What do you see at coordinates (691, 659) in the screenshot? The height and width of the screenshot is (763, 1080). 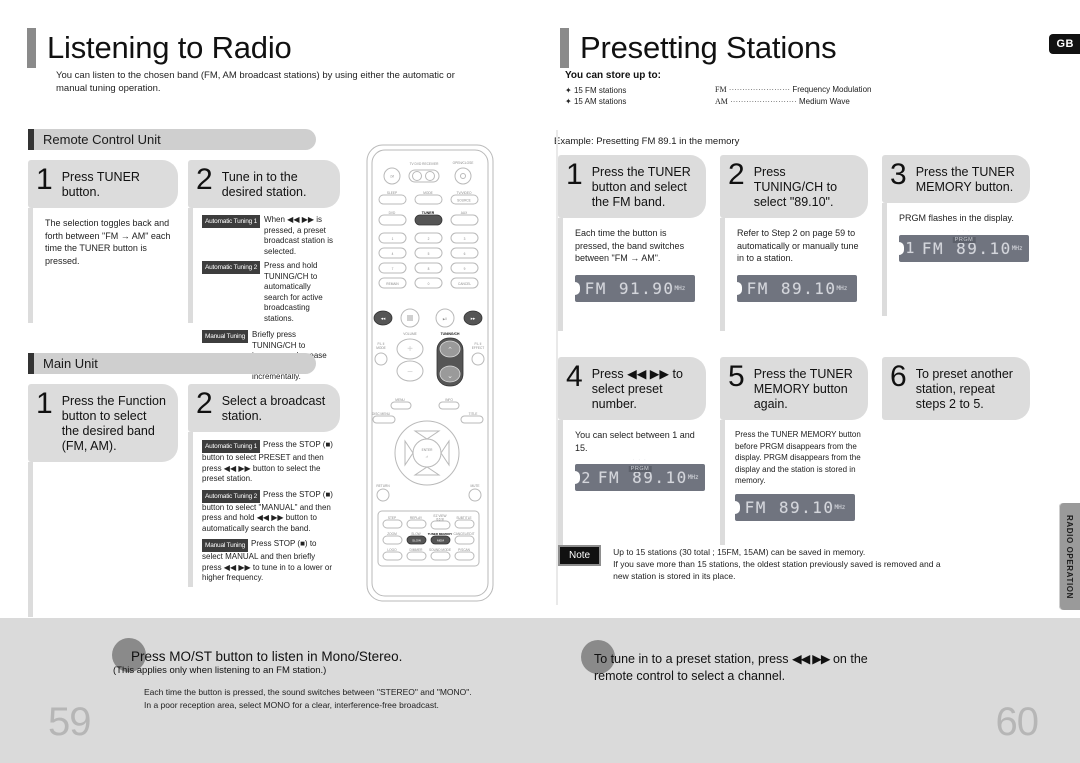 I see `footer-text-a: To tune in to a preset station, press` at bounding box center [691, 659].